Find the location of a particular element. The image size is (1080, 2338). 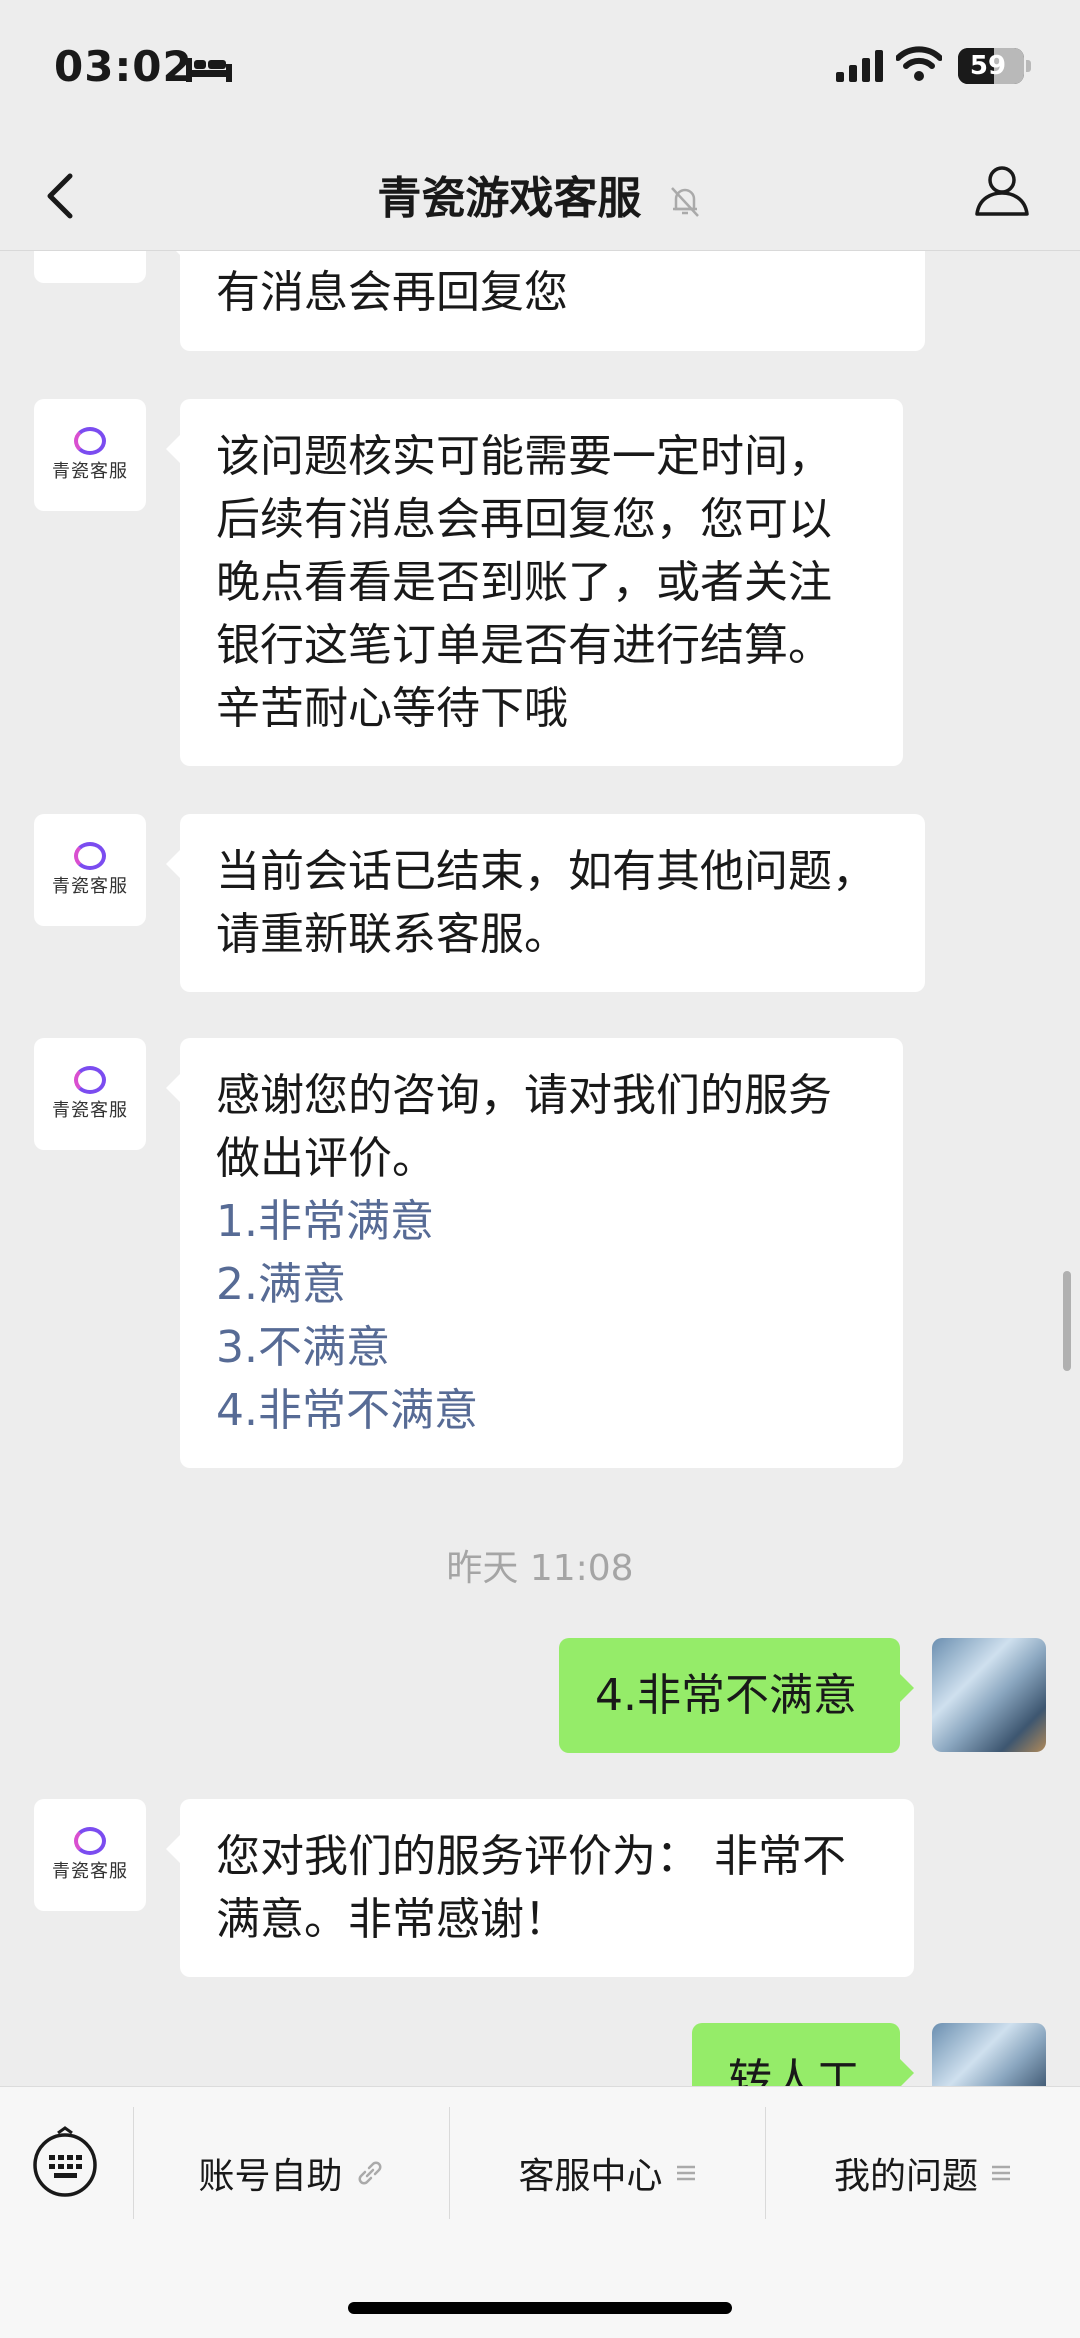

my-message-bubble: 4.非常不满意 is located at coordinates (736, 1695).